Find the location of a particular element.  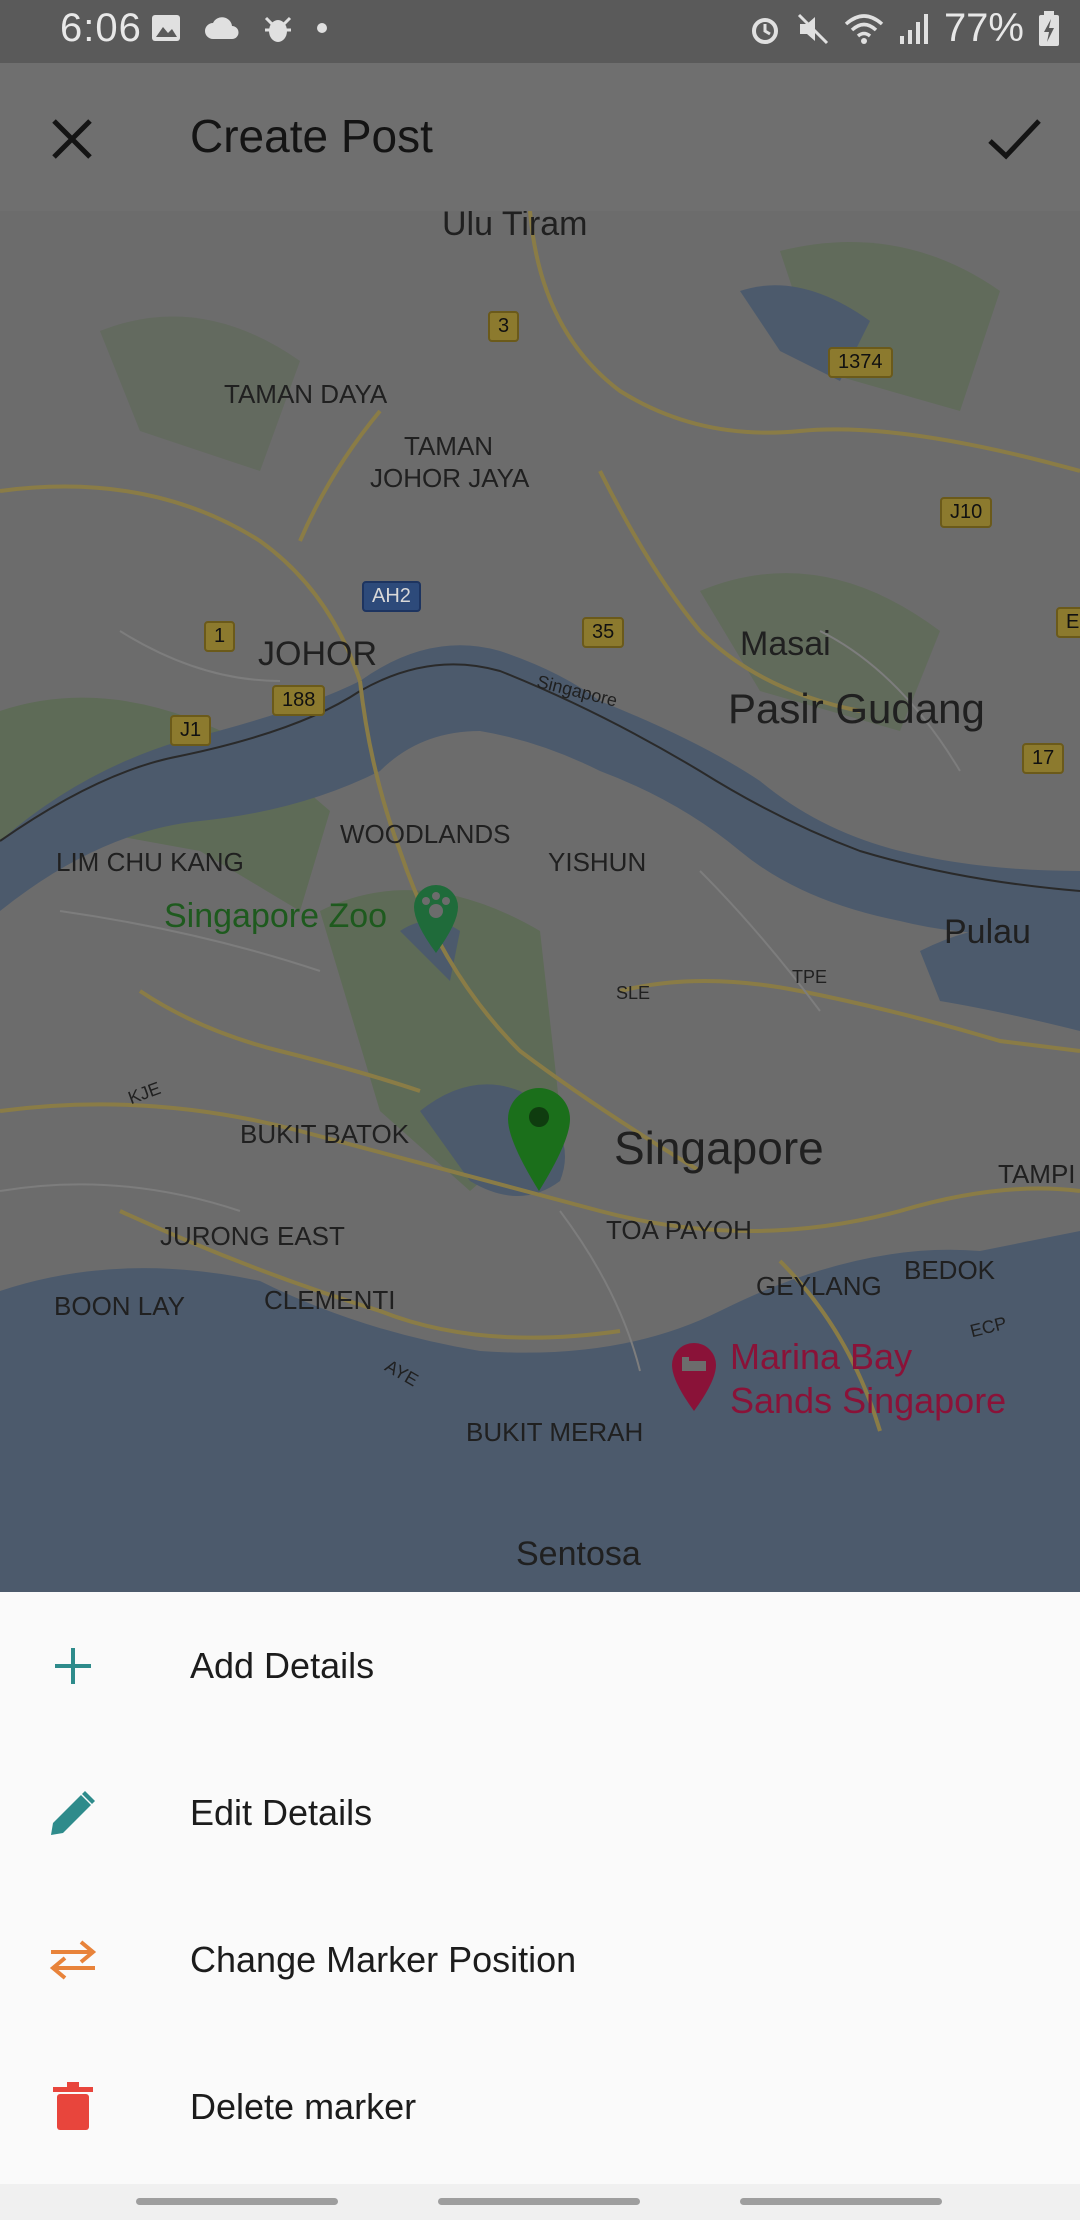

road-shield-188: 188 is located at coordinates (299, 700).